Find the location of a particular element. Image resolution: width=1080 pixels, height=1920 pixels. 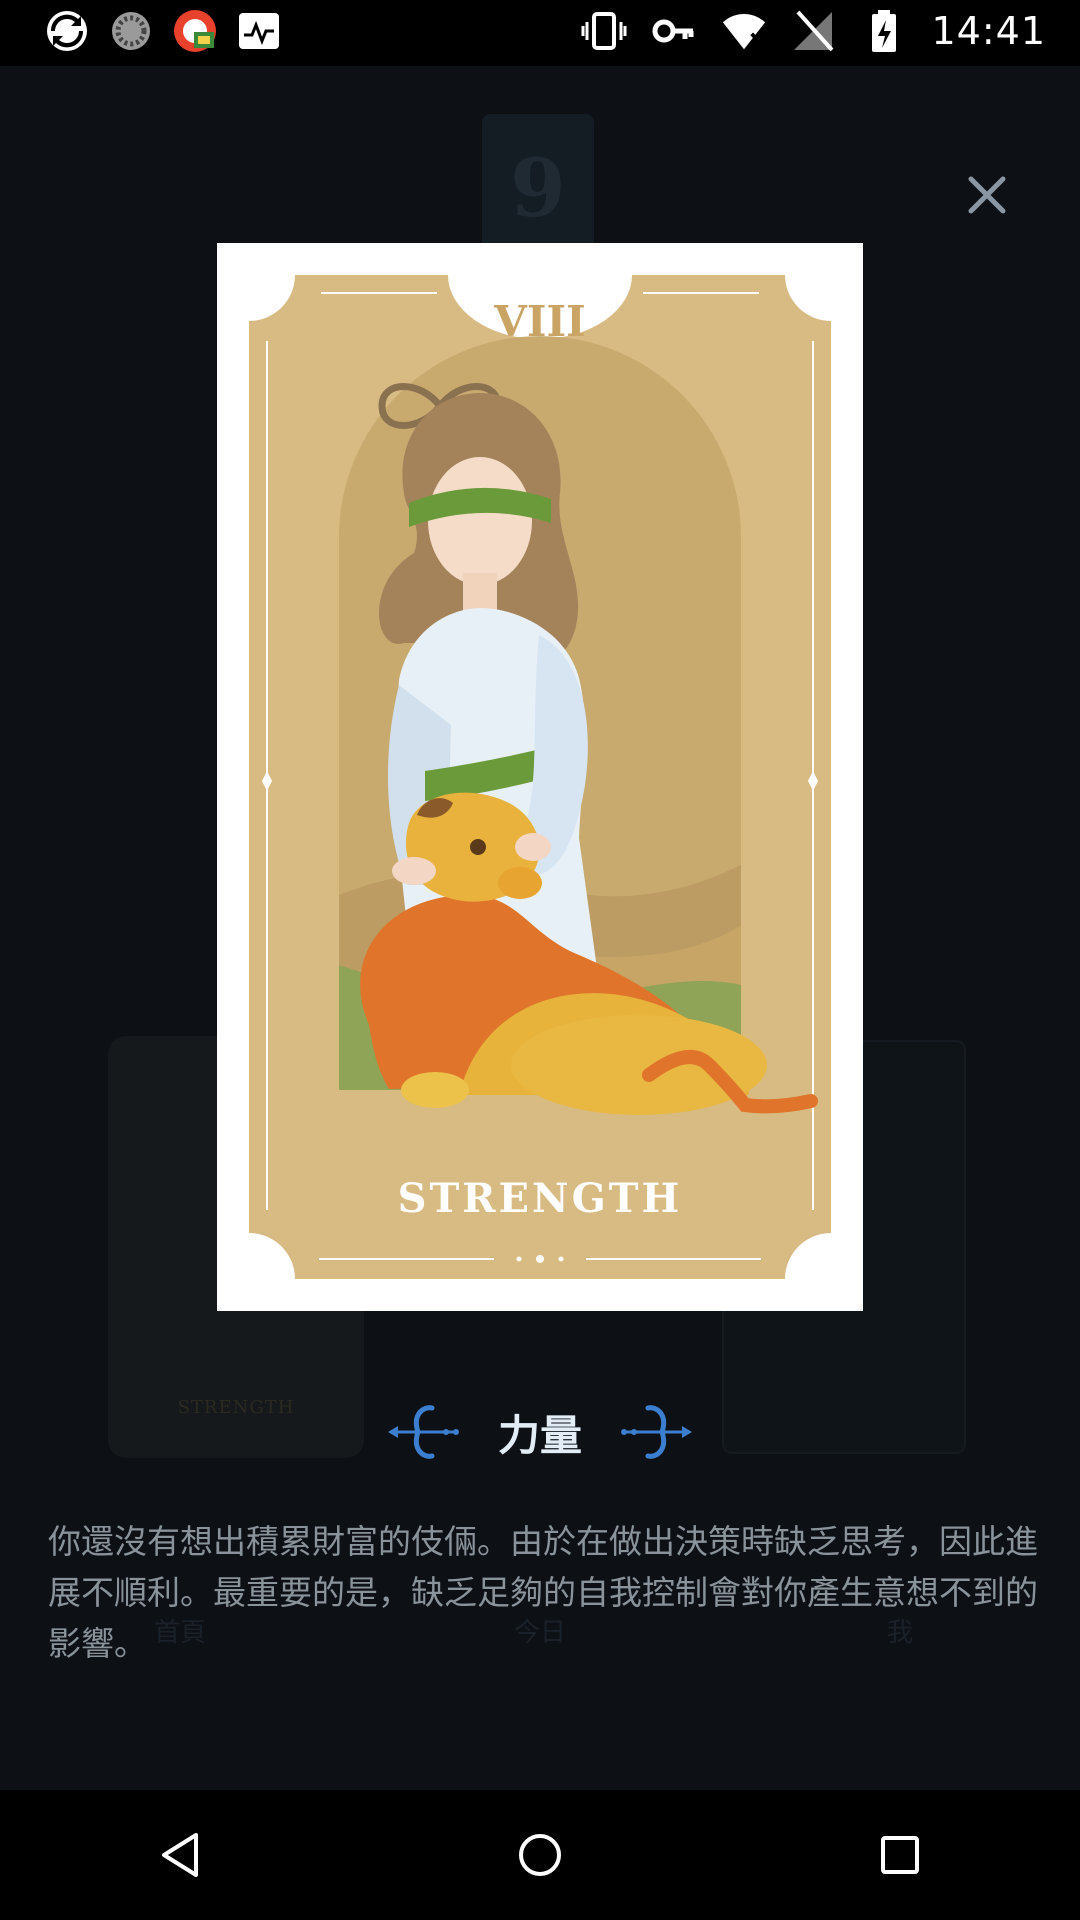

home-button is located at coordinates (540, 1855).